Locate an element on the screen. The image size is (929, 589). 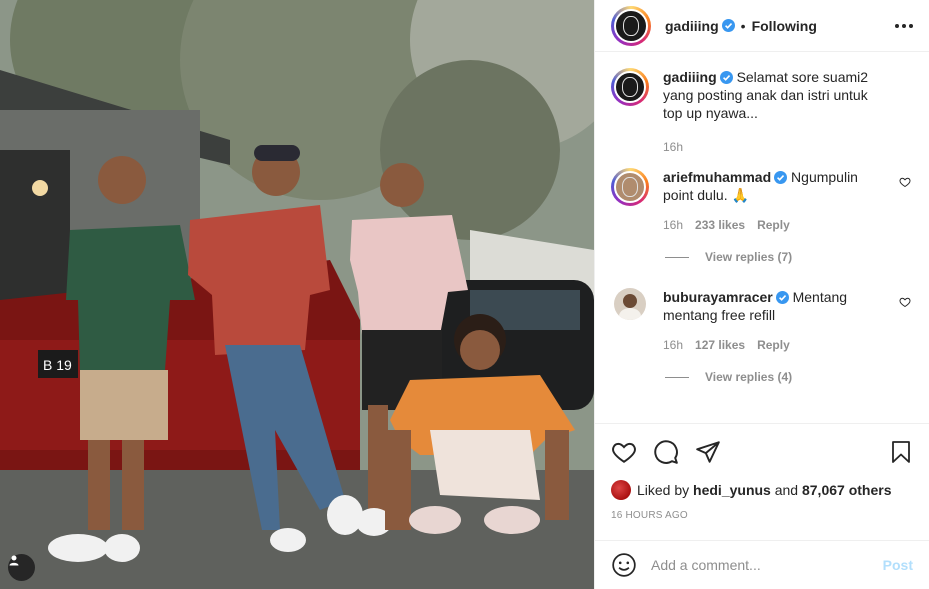
likes-summary: Liked by hedi_yunus and 87,067 others is located at coordinates (762, 490).